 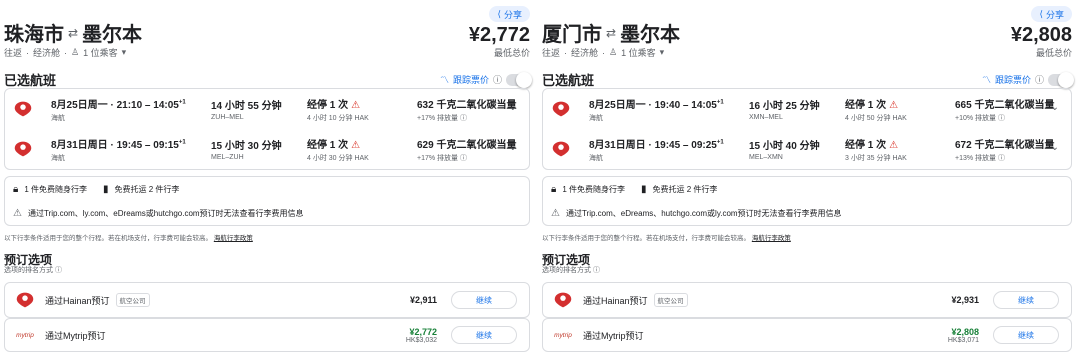 I want to click on airport-codes: MEL–ZUH, so click(x=227, y=157).